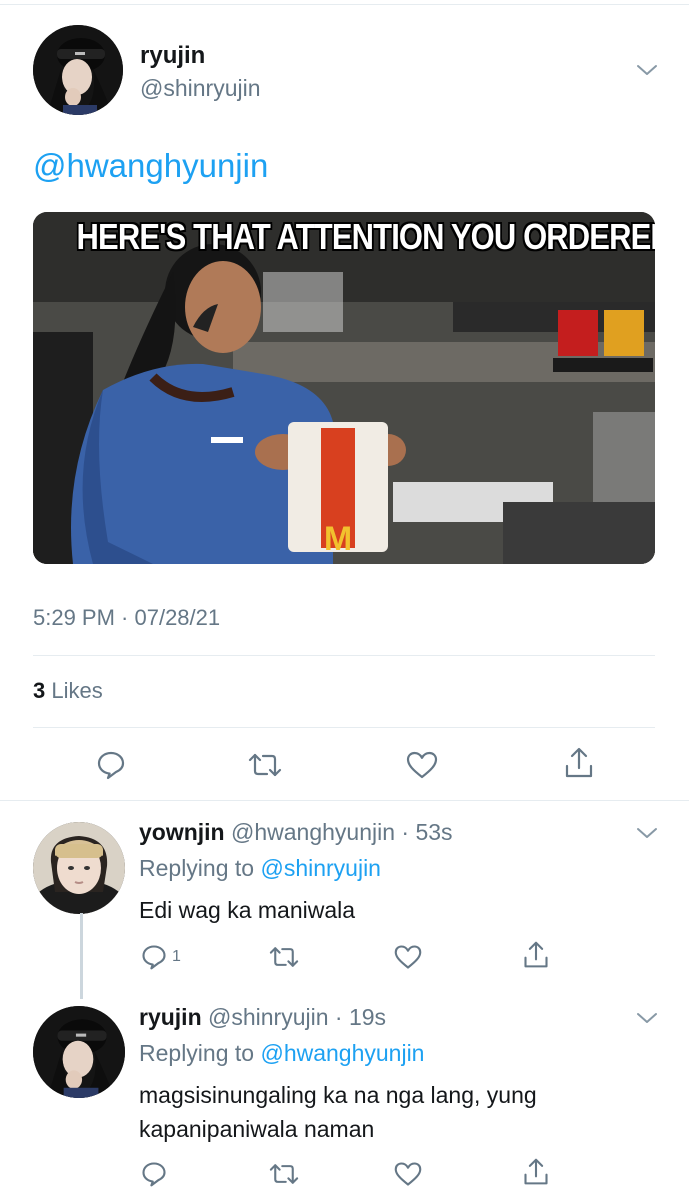 Image resolution: width=689 pixels, height=1200 pixels. I want to click on reply-text-line: kapanipaniwala naman, so click(257, 1129).